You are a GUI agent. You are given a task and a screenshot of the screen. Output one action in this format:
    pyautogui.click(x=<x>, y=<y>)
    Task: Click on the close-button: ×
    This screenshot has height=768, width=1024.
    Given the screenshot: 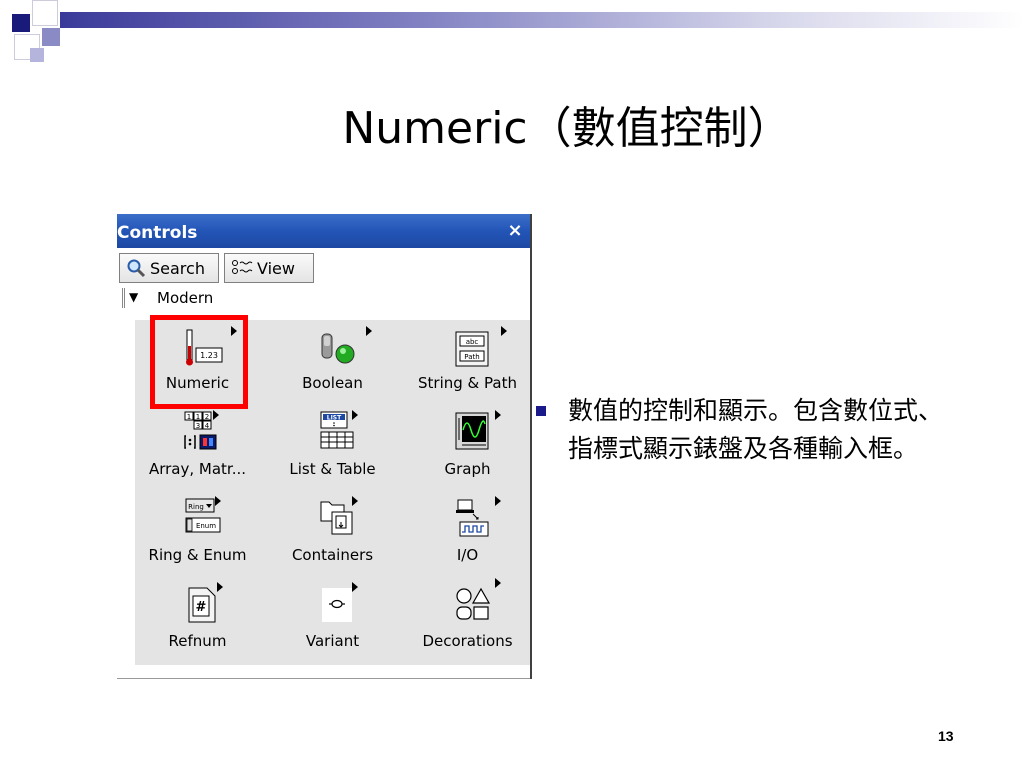 What is the action you would take?
    pyautogui.click(x=515, y=231)
    